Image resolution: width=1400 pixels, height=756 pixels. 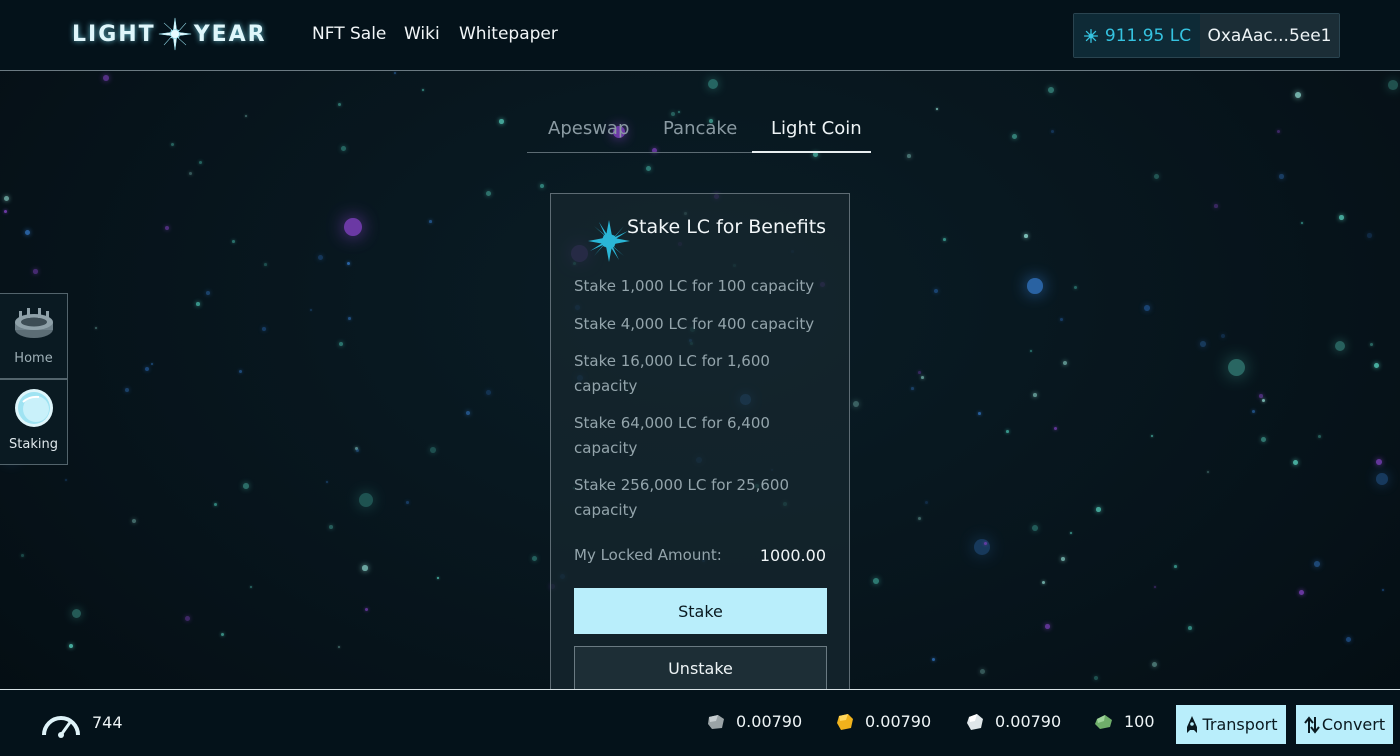 What do you see at coordinates (508, 34) in the screenshot?
I see `nav-whitepaper: Whitepaper` at bounding box center [508, 34].